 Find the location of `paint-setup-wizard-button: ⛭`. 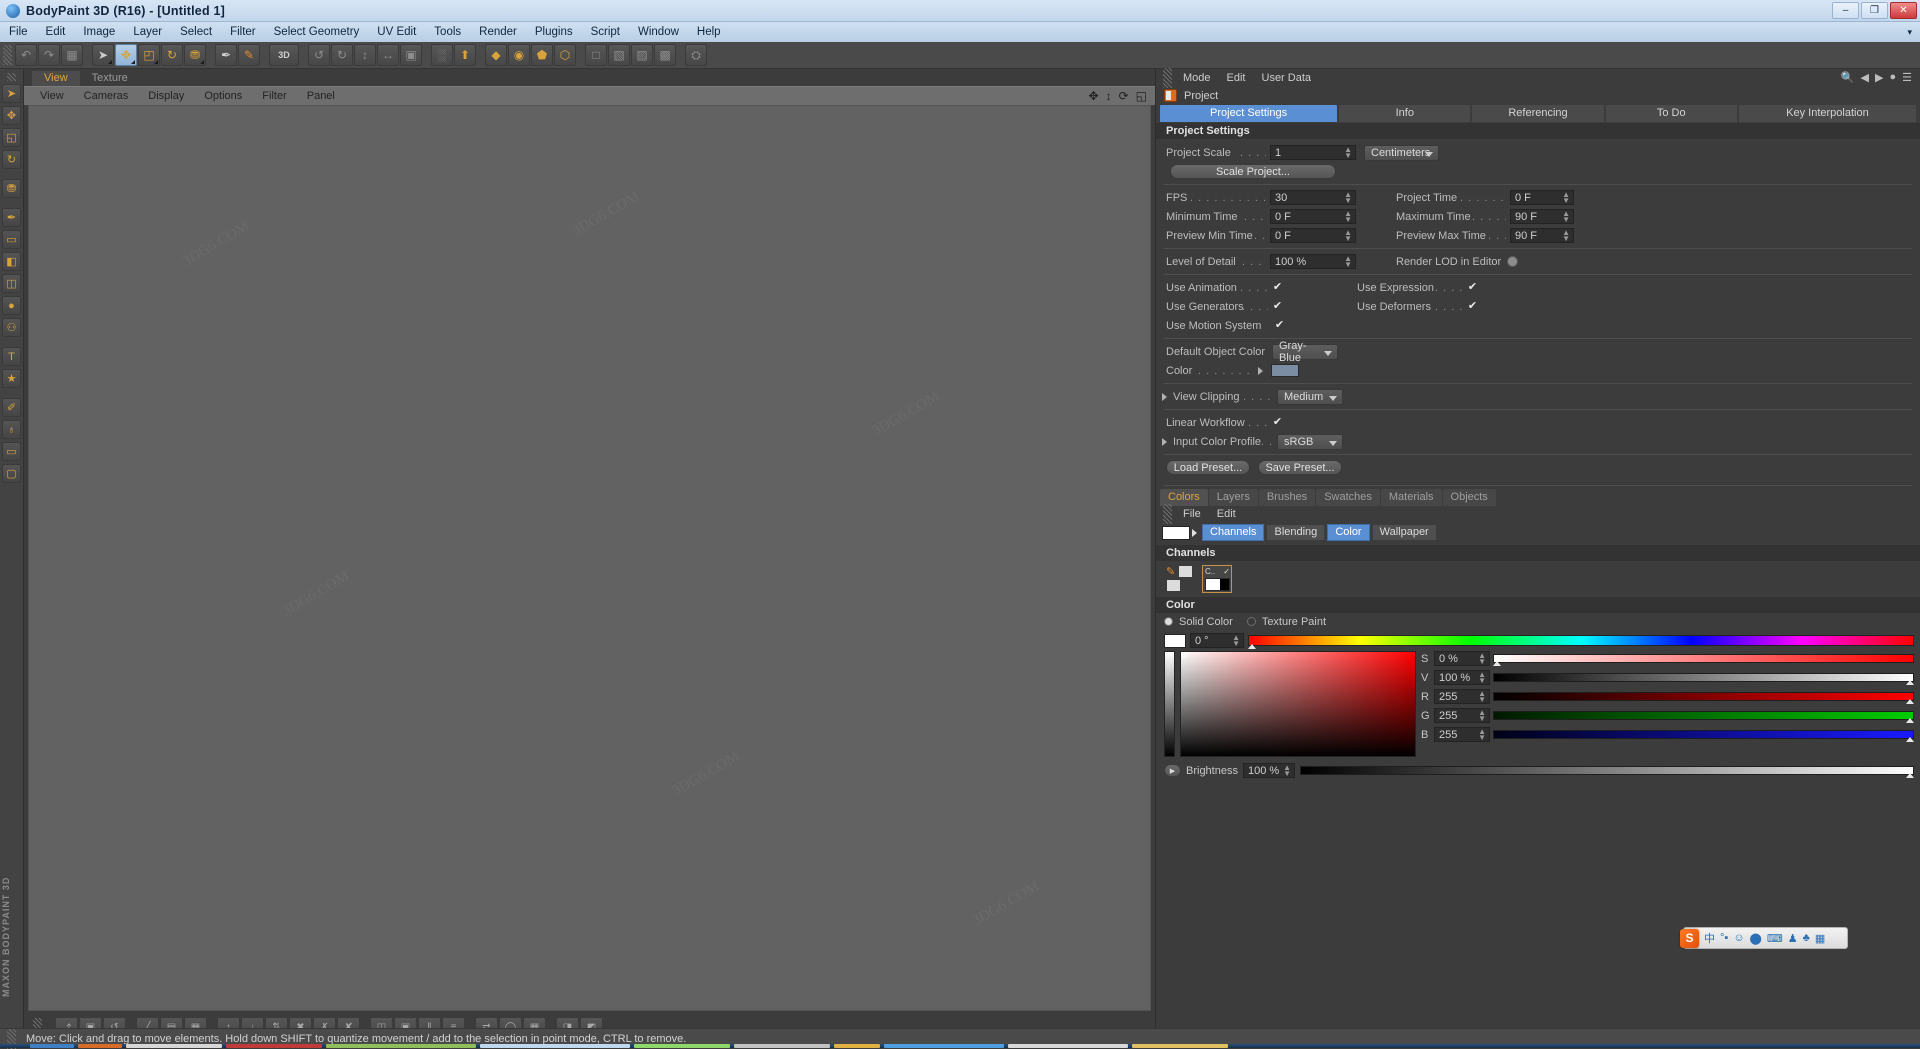

paint-setup-wizard-button: ⛭ is located at coordinates (696, 55).